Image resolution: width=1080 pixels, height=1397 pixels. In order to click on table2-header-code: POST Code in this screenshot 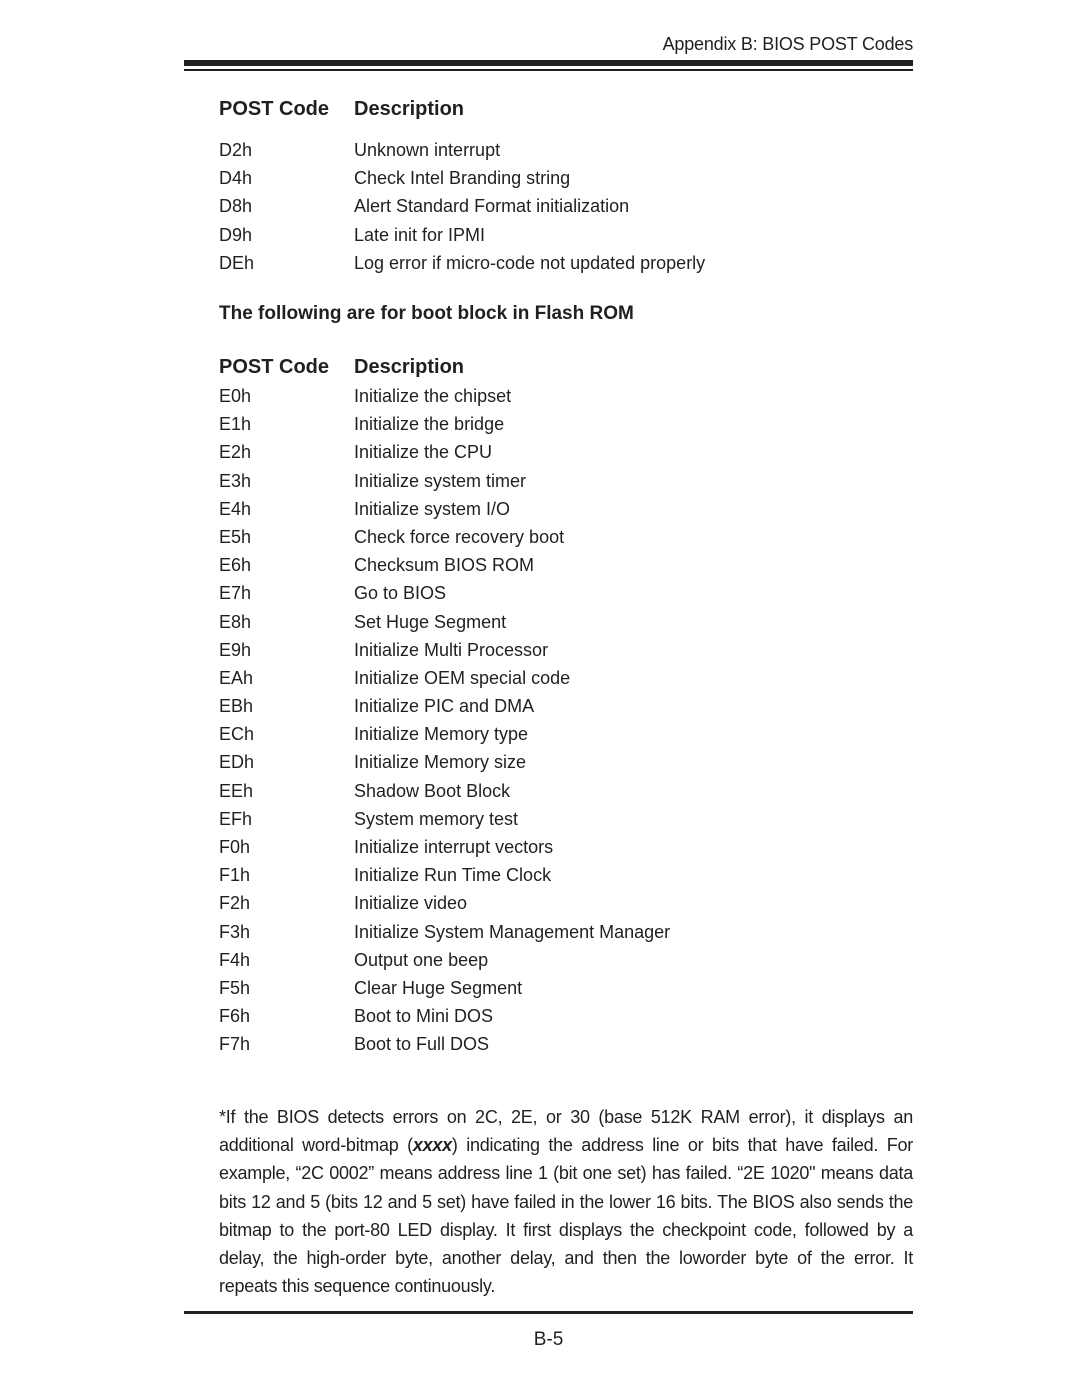, I will do `click(274, 367)`.